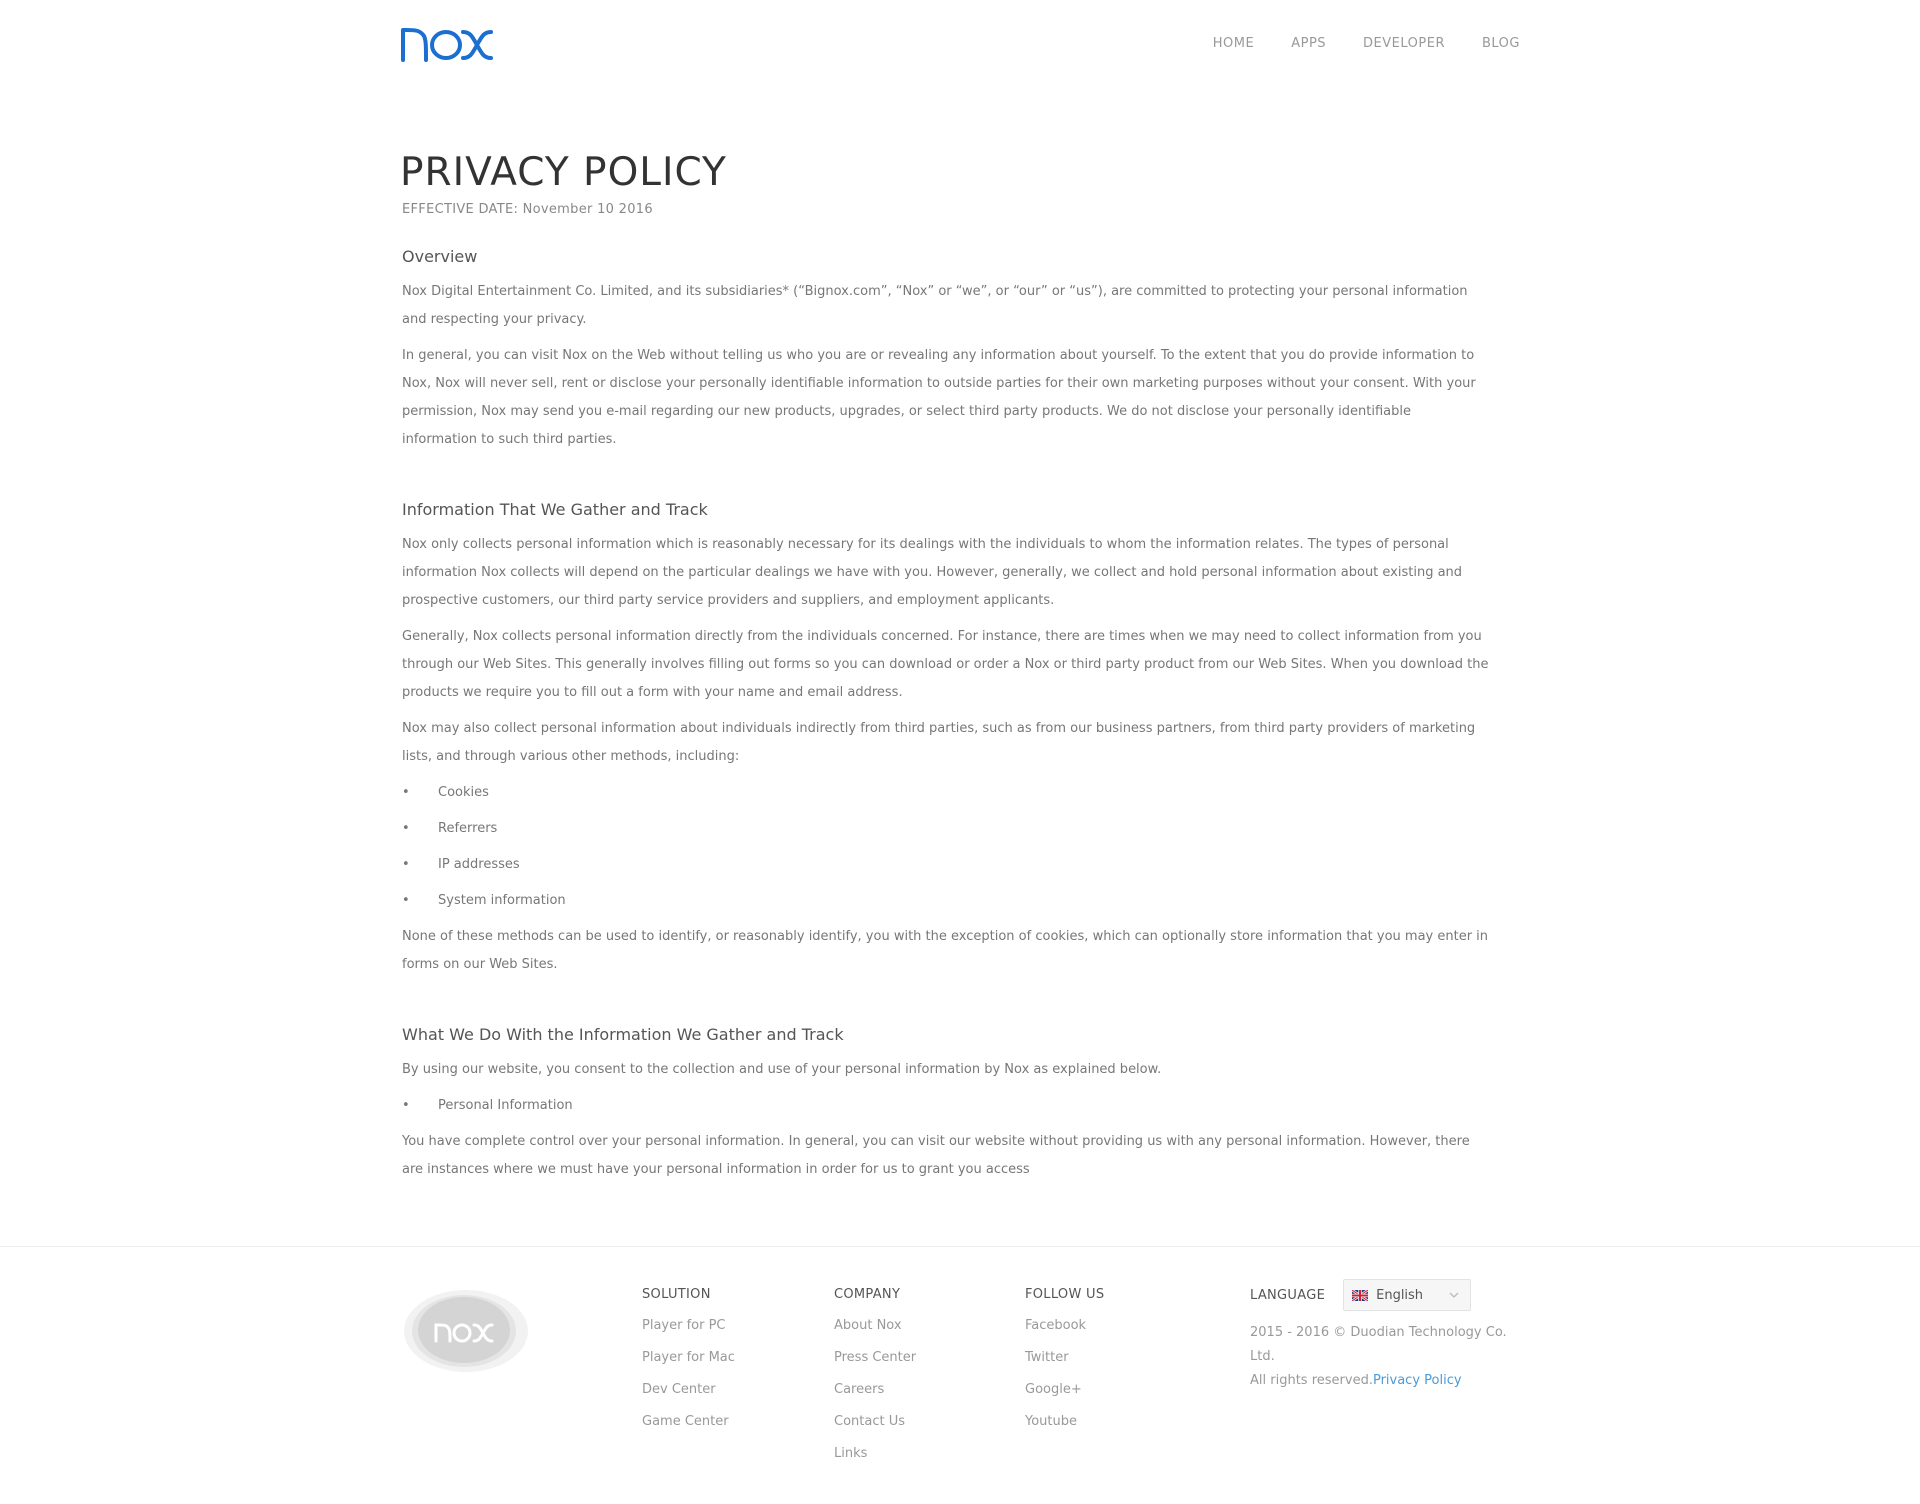 The width and height of the screenshot is (1920, 1504). I want to click on footer-link-contact: Contact Us, so click(875, 1422).